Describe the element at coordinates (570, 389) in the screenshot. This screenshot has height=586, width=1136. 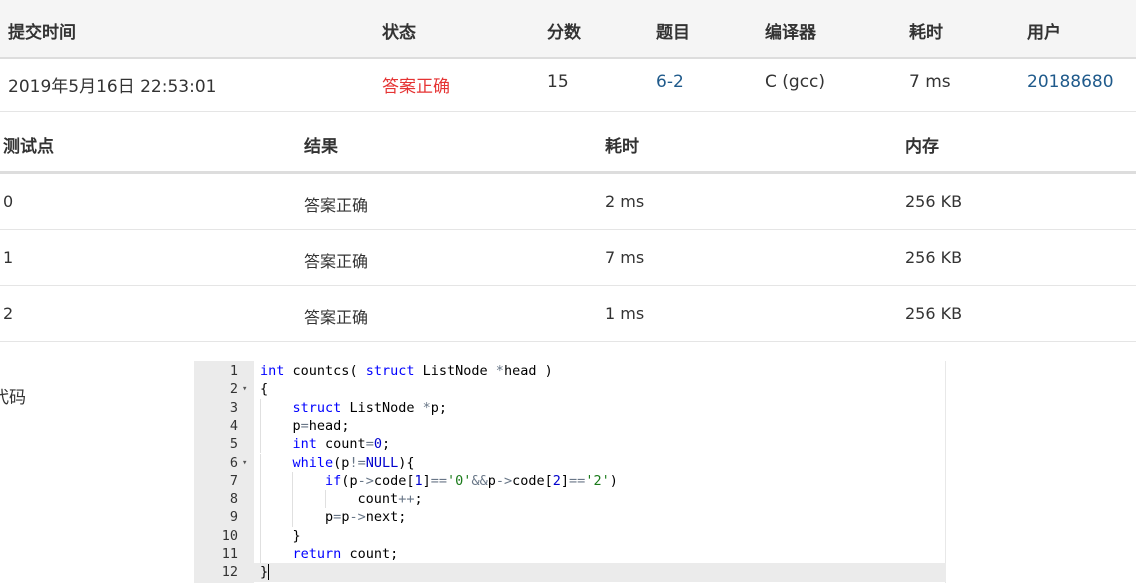
I see `code-line: 2 ▾ {` at that location.